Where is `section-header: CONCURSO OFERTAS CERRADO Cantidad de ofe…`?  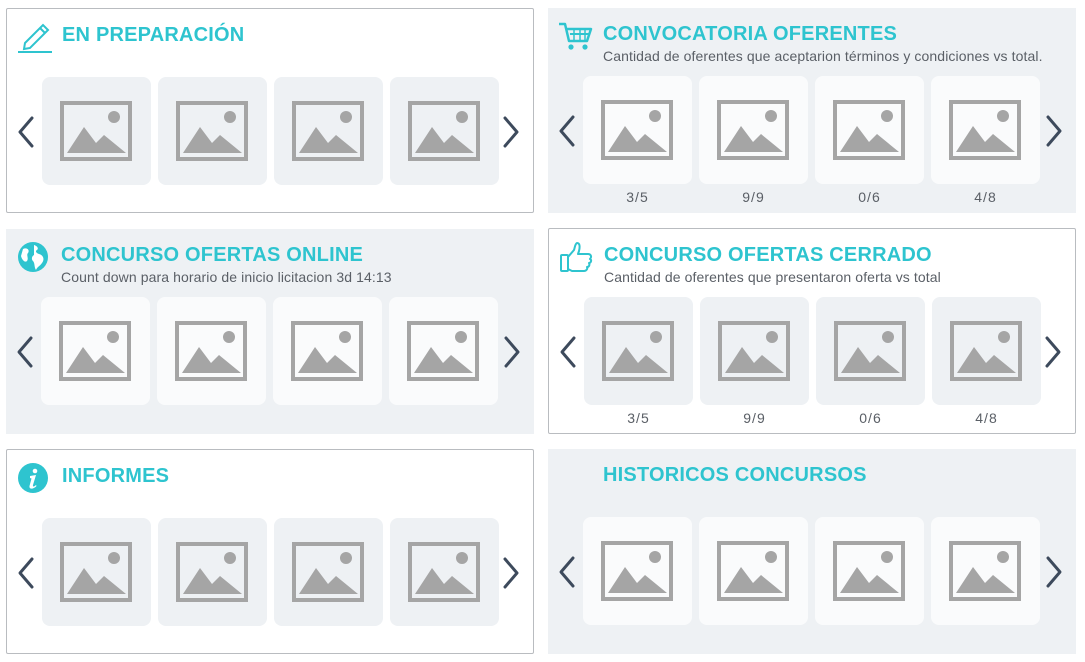
section-header: CONCURSO OFERTAS CERRADO Cantidad de ofe… is located at coordinates (812, 263).